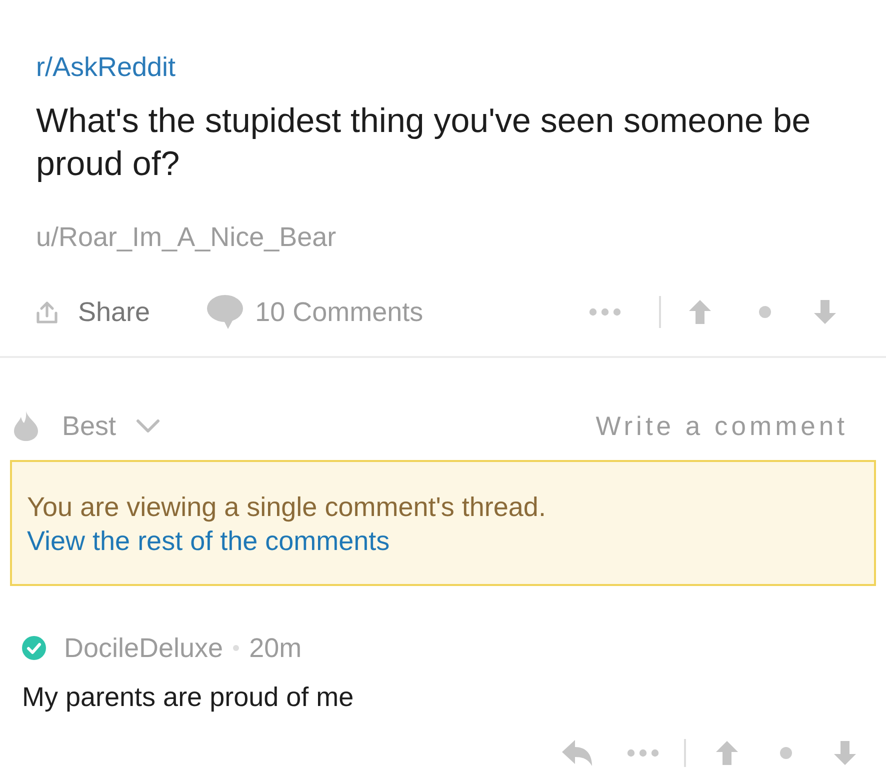 The width and height of the screenshot is (886, 768). I want to click on share-icon, so click(47, 312).